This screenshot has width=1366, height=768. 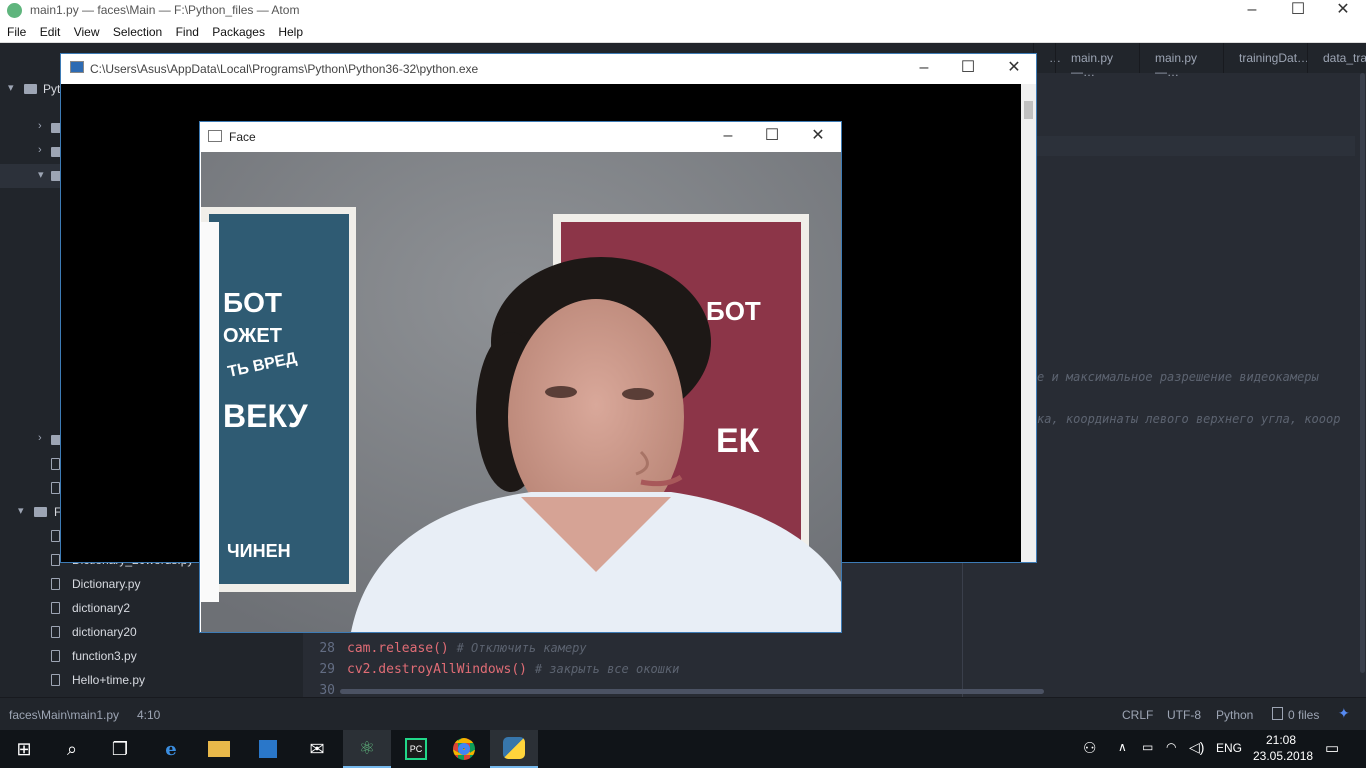 I want to click on face-close-button: ✕, so click(x=818, y=137).